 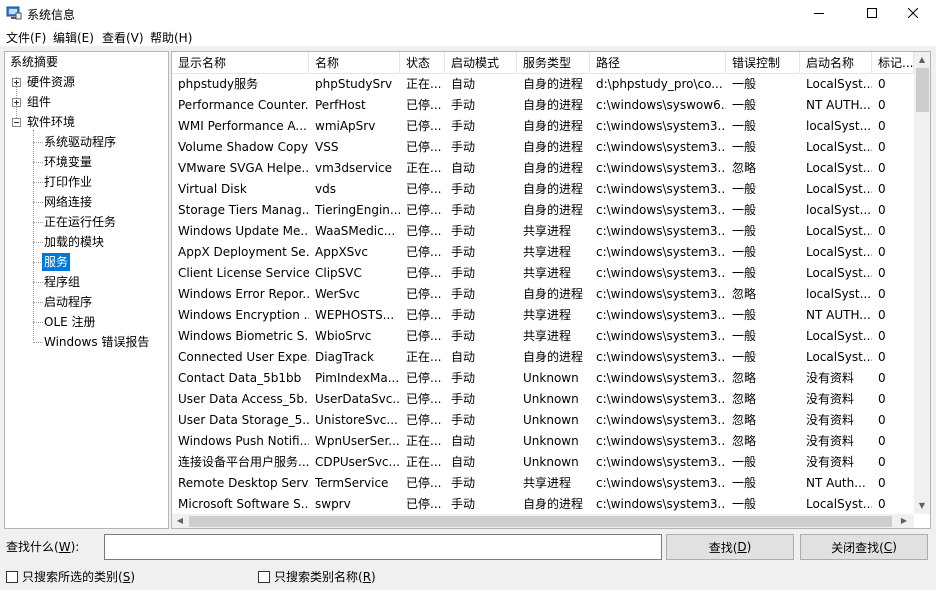 I want to click on search-selected-category-checkbox: 只搜索所选的类别(S), so click(x=70, y=577).